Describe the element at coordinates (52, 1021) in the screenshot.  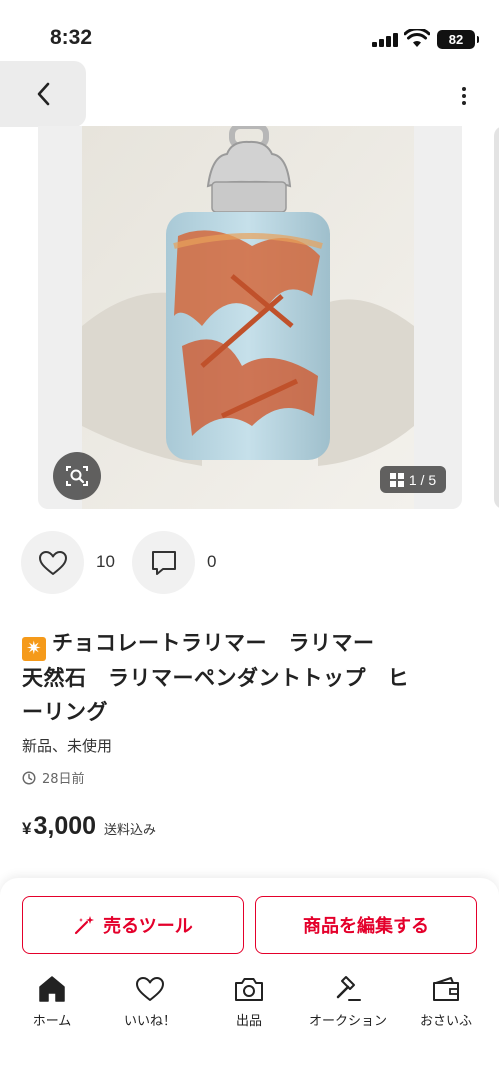
I see `tab-home-label: ホーム` at that location.